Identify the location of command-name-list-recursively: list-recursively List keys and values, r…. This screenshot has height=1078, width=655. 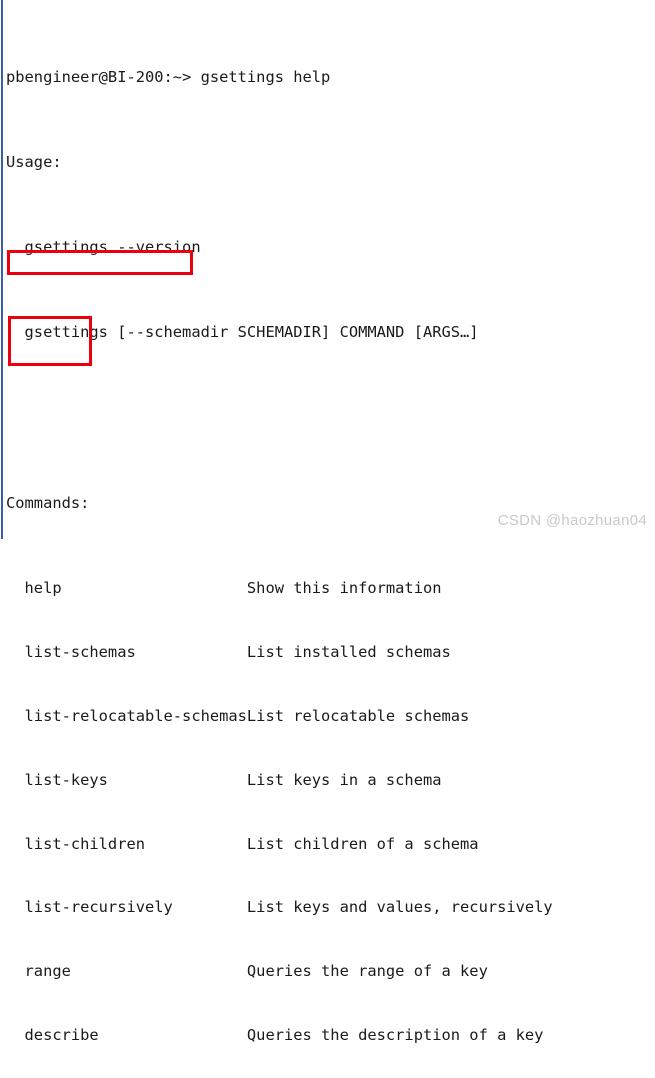
(279, 907).